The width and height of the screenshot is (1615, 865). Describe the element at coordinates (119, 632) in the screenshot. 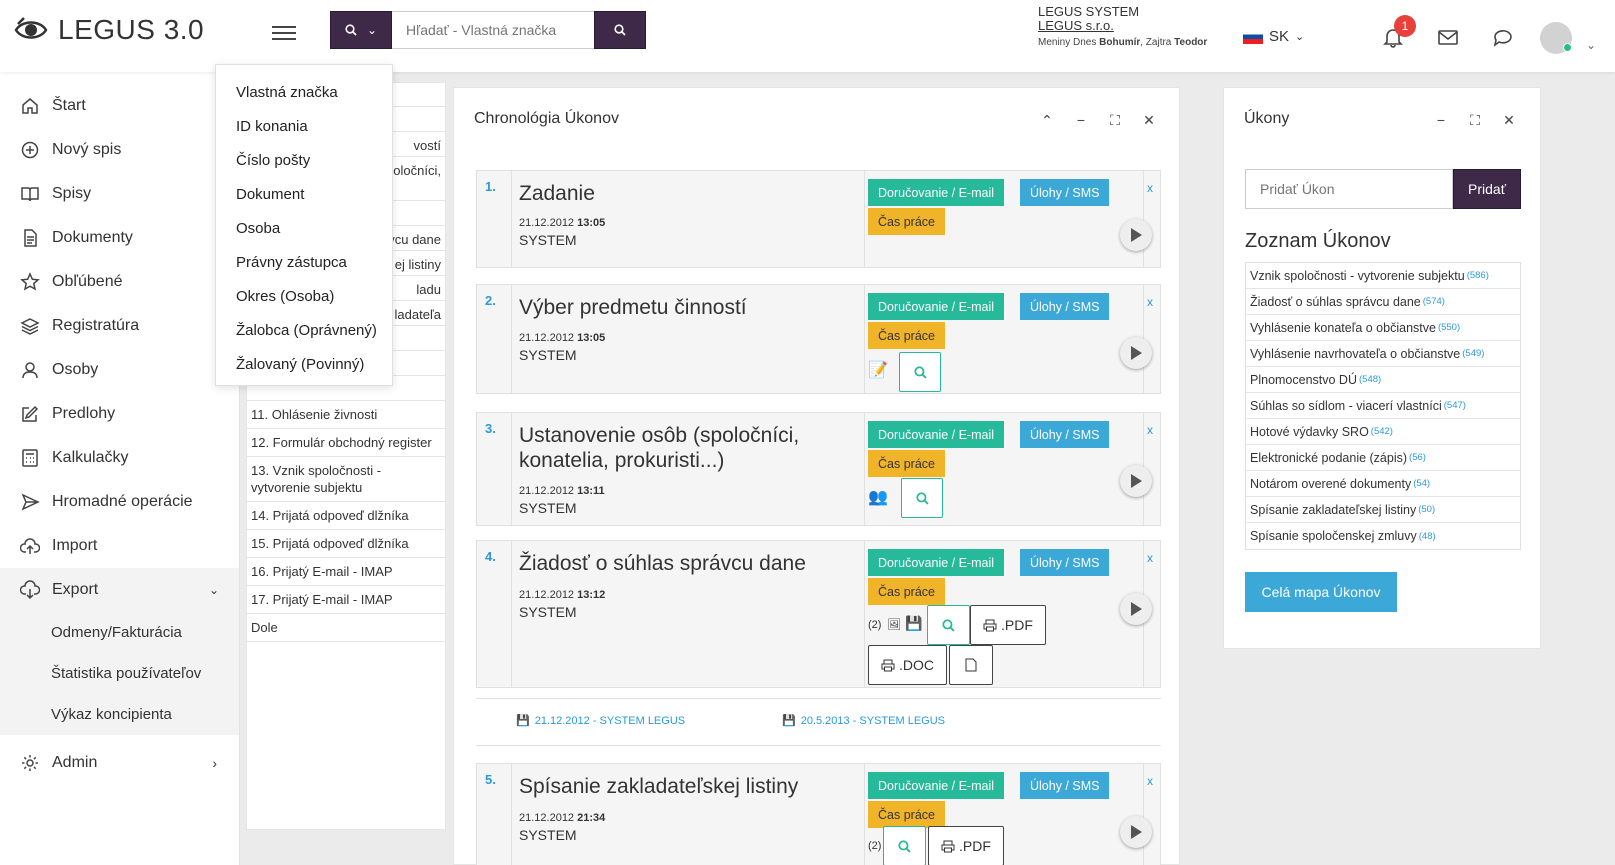

I see `sidebar-subitem-invoicing: Odmeny/Fakturácia` at that location.